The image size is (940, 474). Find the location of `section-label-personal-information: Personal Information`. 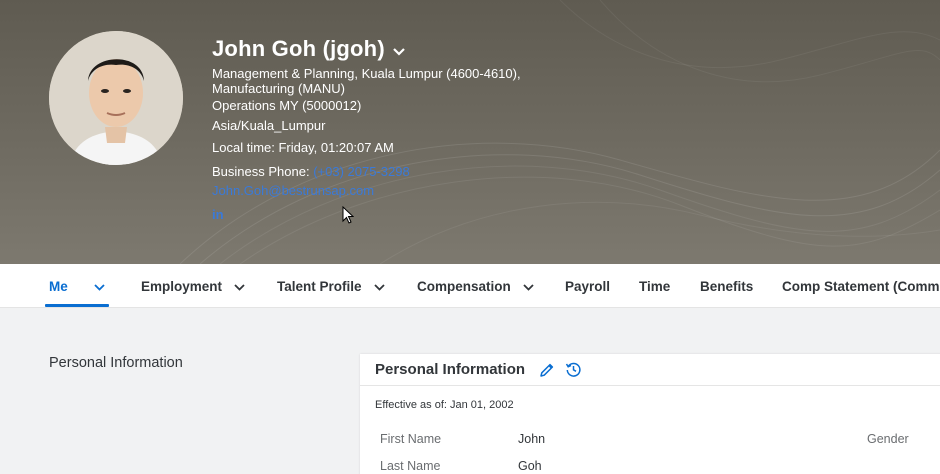

section-label-personal-information: Personal Information is located at coordinates (116, 363).